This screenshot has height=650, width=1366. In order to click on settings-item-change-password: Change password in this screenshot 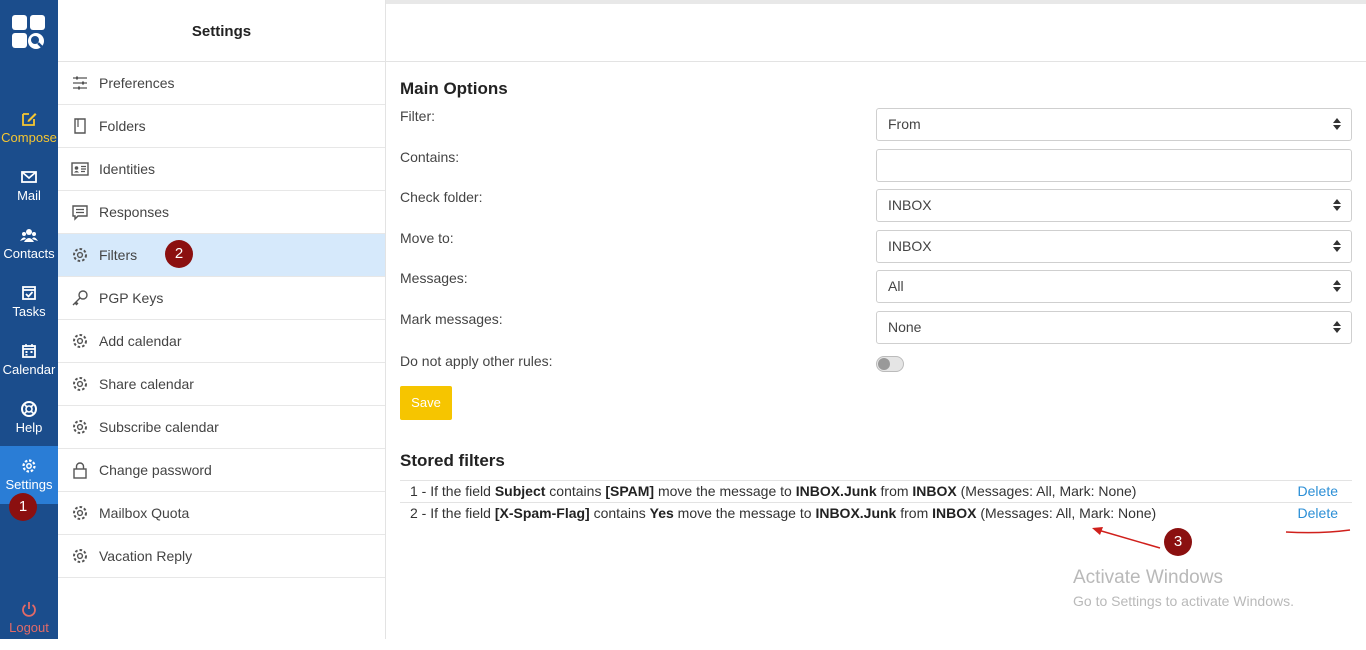, I will do `click(221, 470)`.